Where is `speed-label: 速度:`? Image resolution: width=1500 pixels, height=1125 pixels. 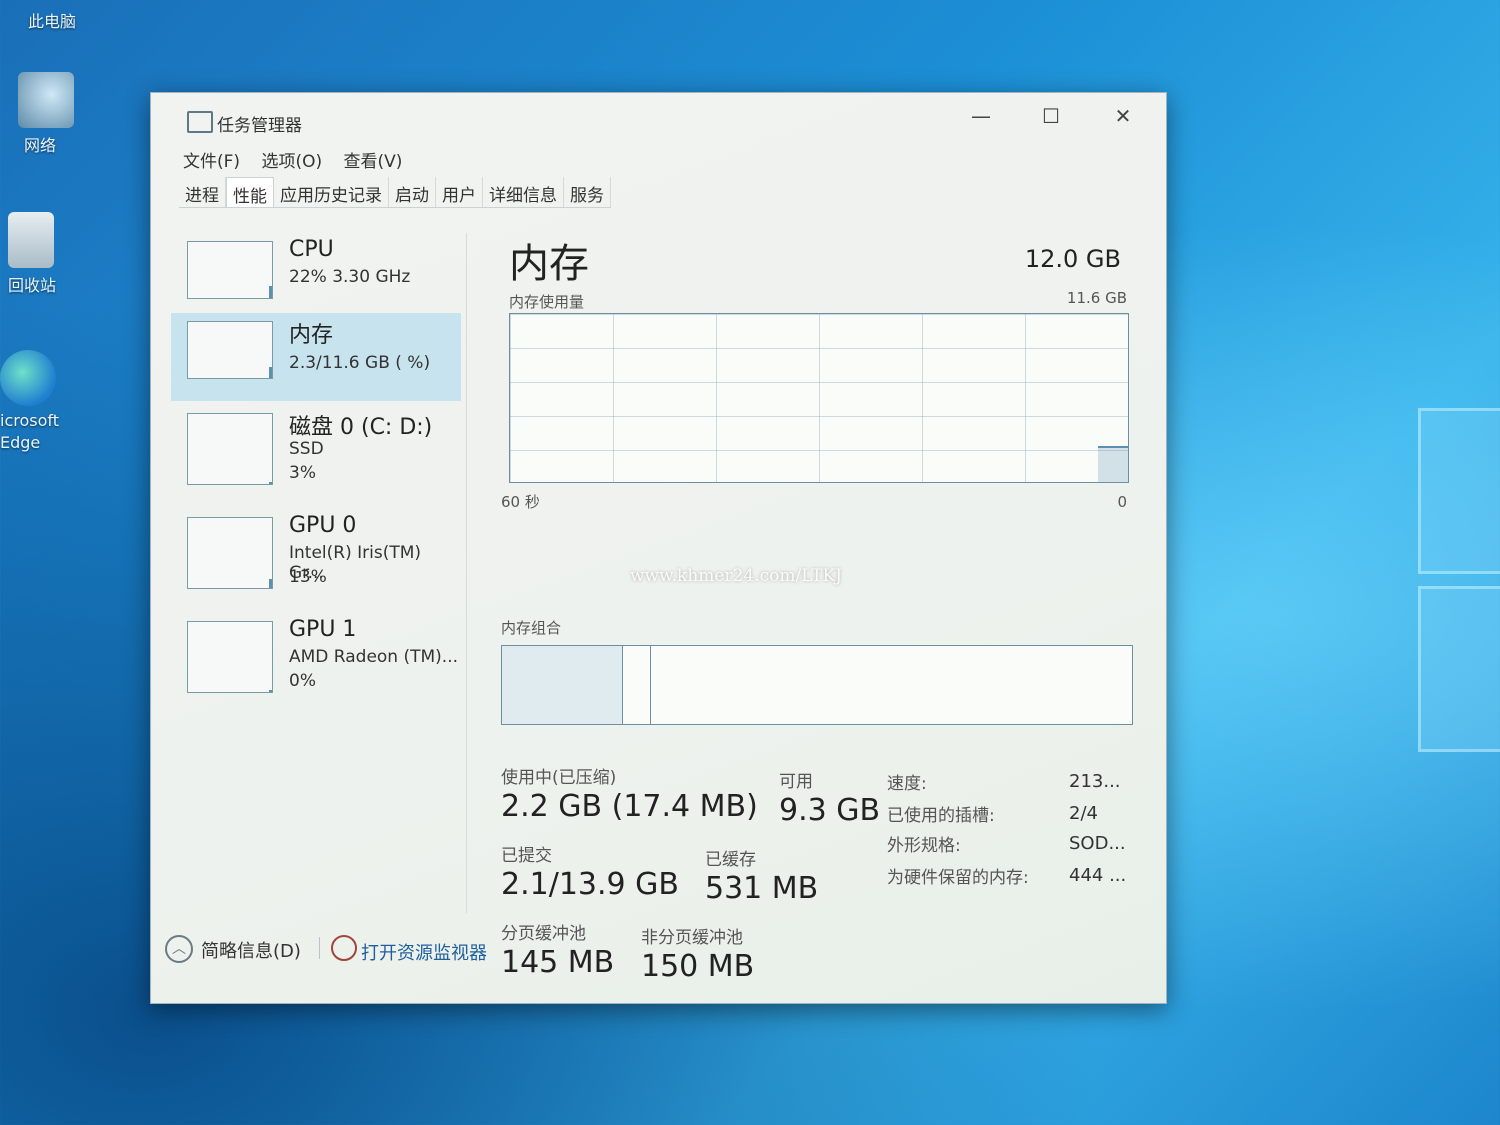
speed-label: 速度: is located at coordinates (907, 784).